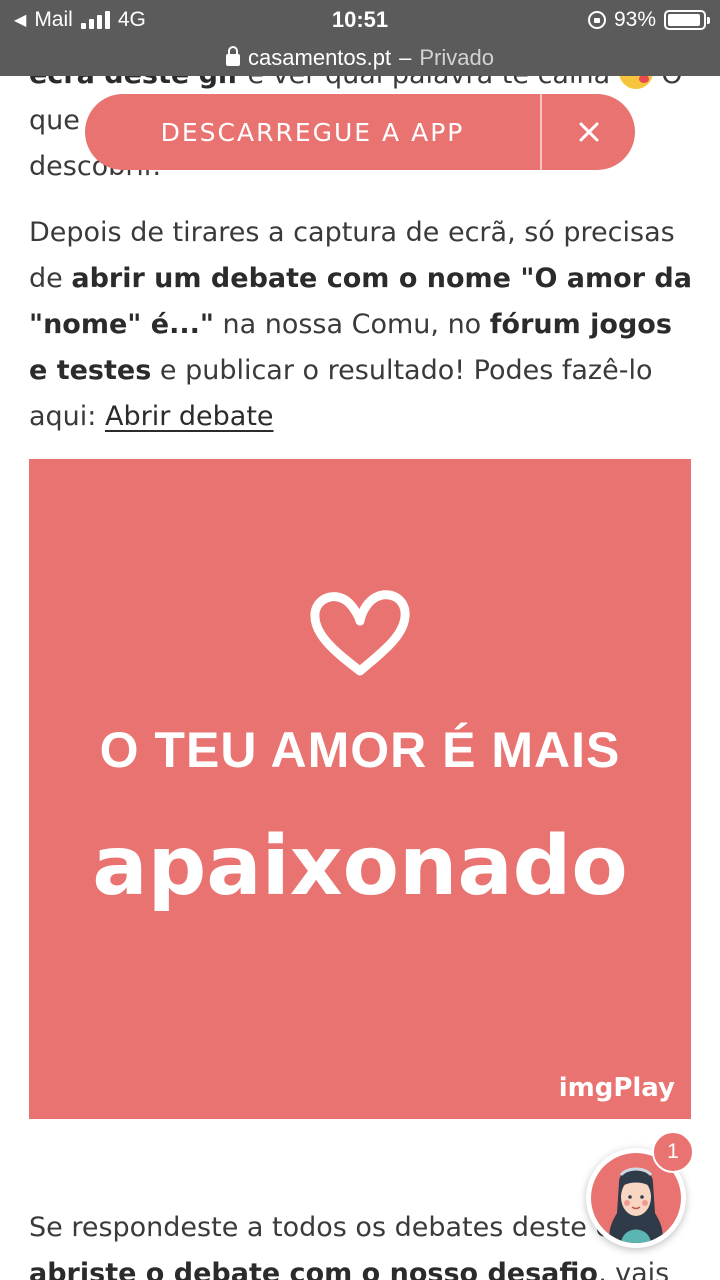  I want to click on text: , vais, so click(633, 1269).